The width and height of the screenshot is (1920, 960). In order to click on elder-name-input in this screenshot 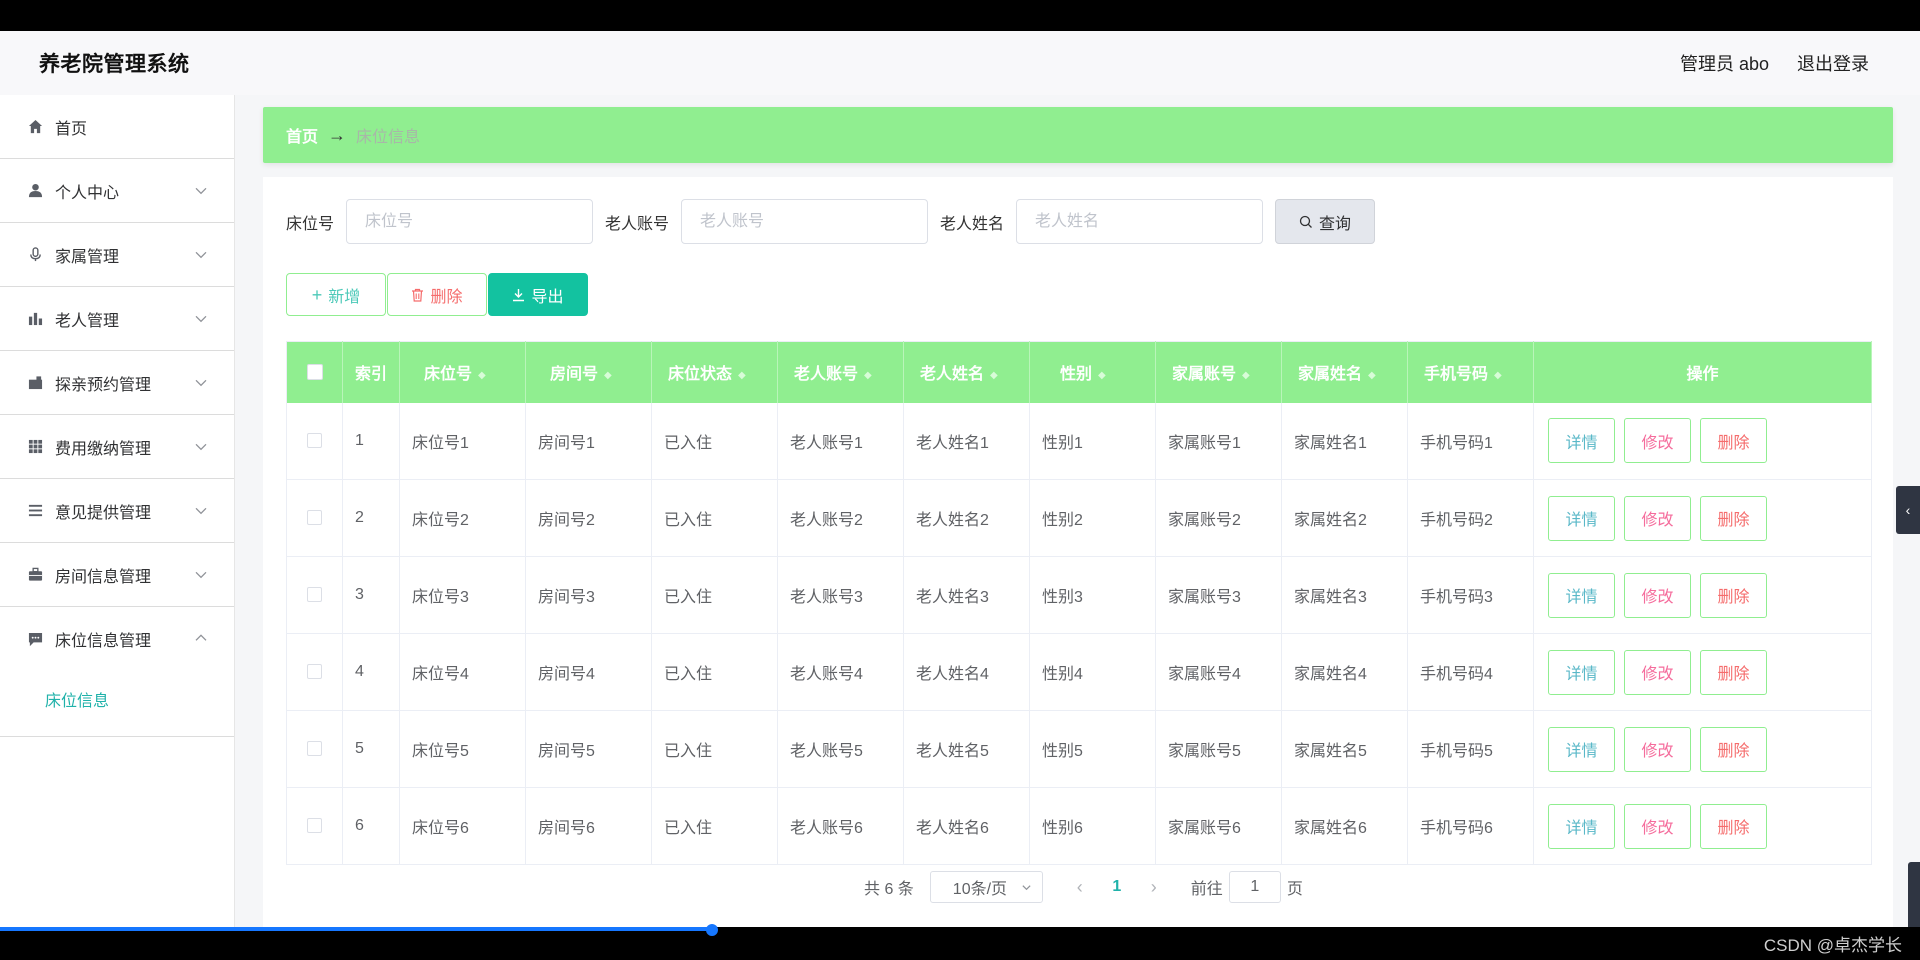, I will do `click(1140, 221)`.